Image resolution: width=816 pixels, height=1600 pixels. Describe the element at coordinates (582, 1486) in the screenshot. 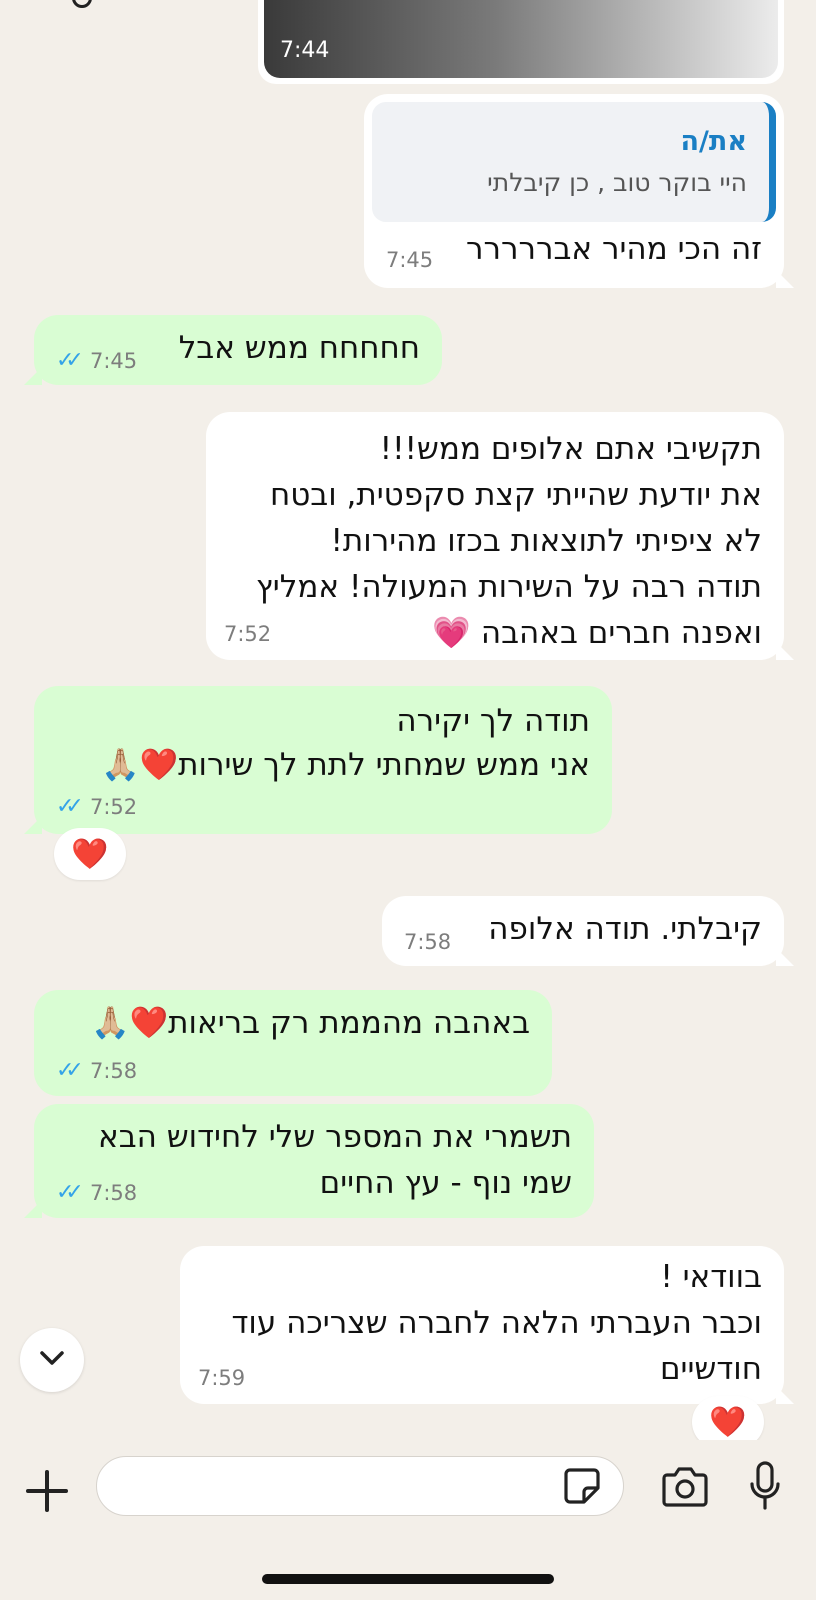

I see `sticker-icon` at that location.